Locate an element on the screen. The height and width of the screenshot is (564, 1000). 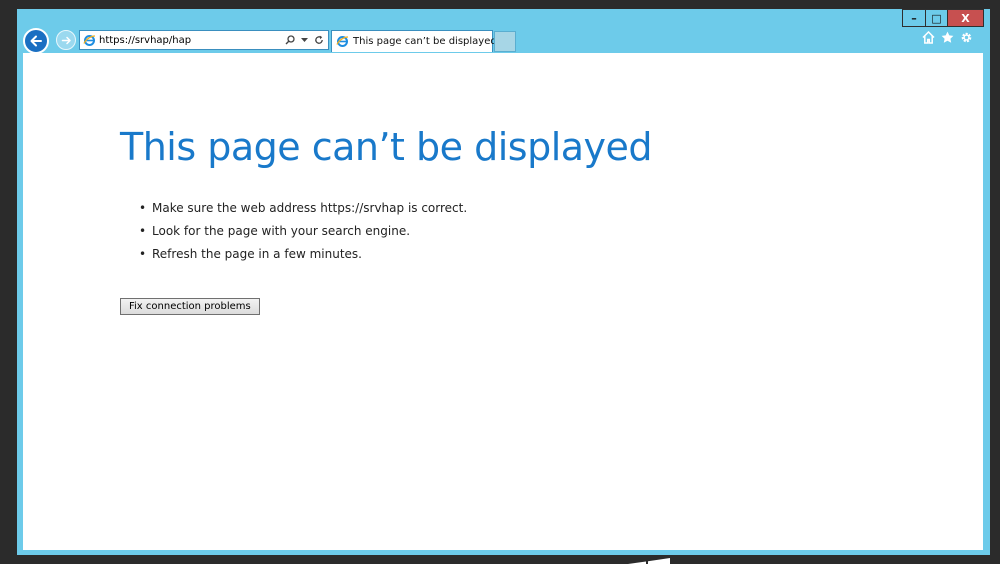
back-icon is located at coordinates (36, 41).